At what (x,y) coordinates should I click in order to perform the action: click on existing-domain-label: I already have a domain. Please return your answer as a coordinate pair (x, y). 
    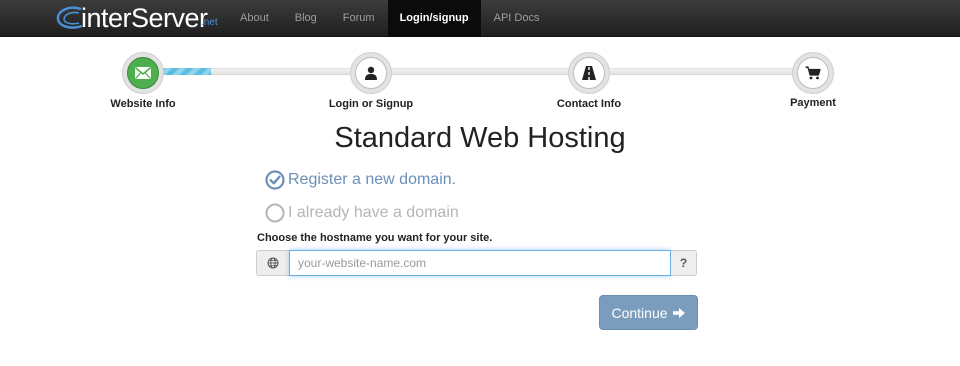
    Looking at the image, I should click on (373, 212).